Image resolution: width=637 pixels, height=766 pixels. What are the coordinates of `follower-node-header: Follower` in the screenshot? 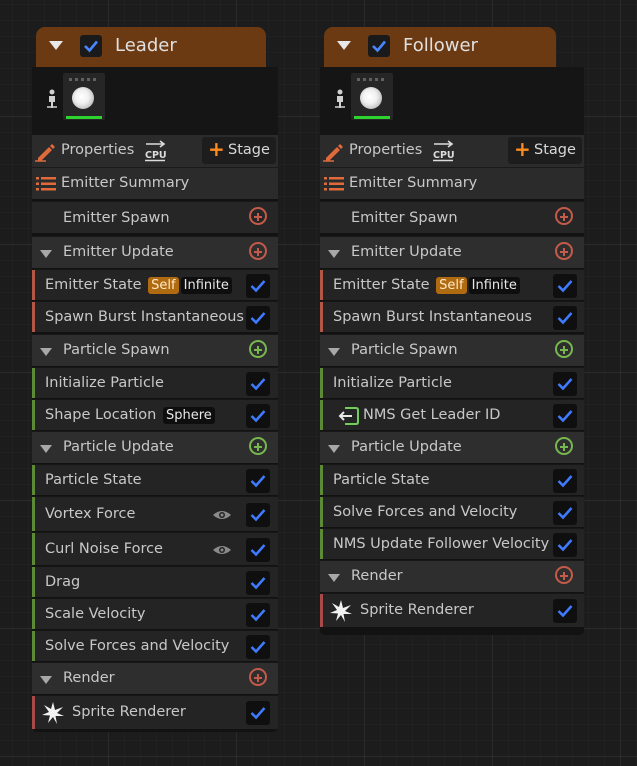 It's located at (440, 47).